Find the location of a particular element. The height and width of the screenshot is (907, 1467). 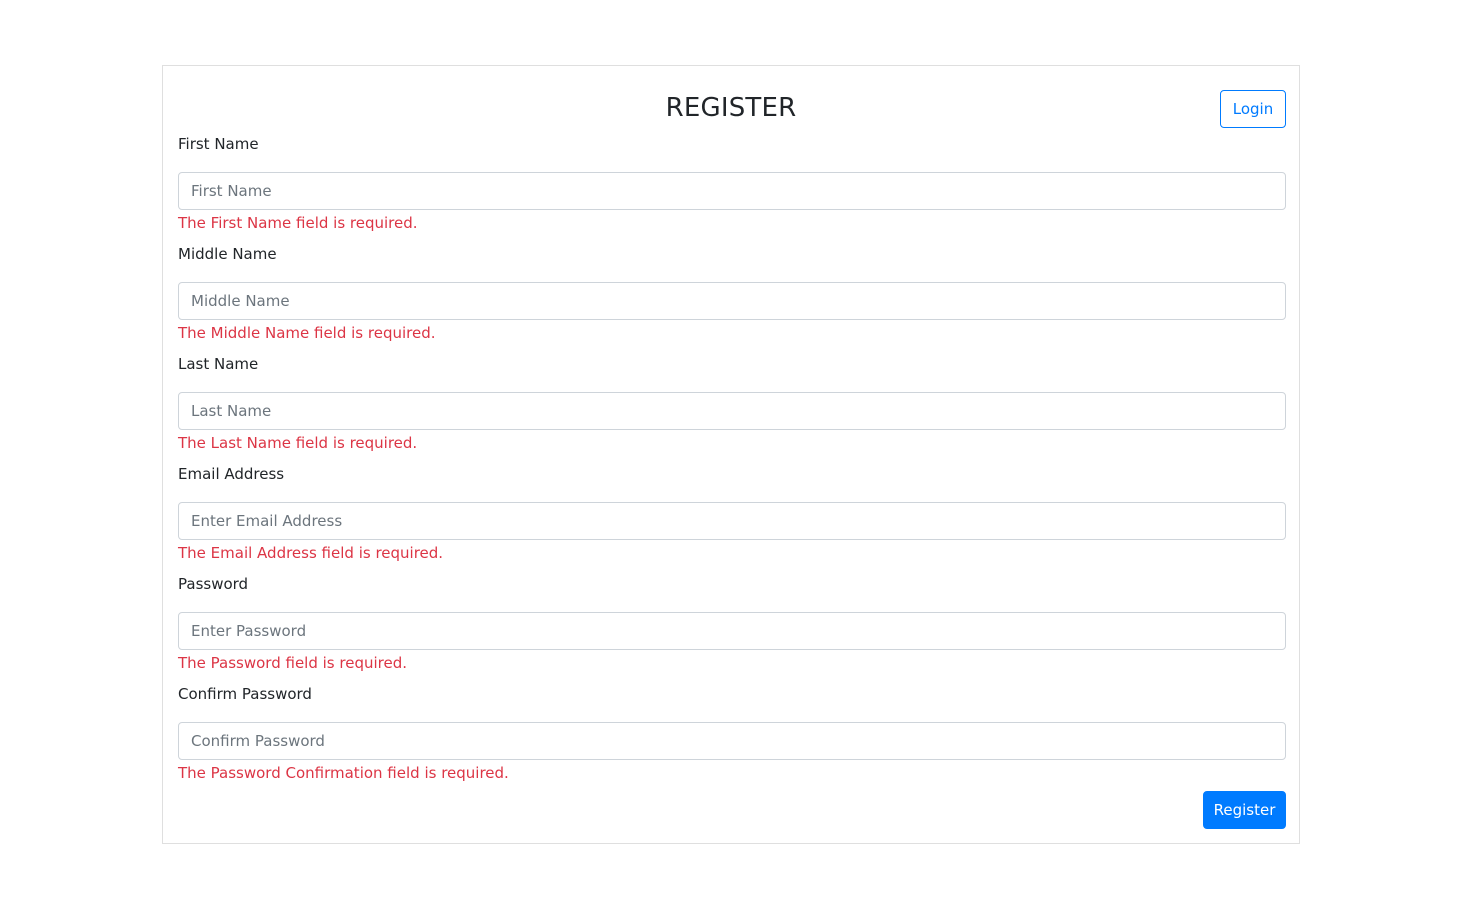

first-name-input is located at coordinates (732, 191).